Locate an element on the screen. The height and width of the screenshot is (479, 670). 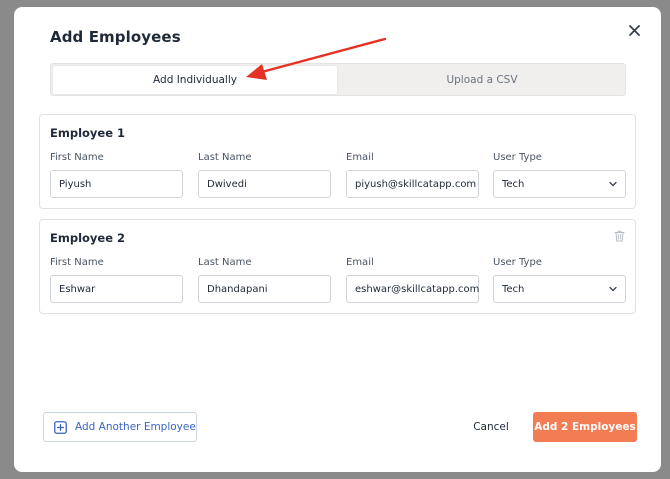
add-employees-button: Add 2 Employees is located at coordinates (585, 427).